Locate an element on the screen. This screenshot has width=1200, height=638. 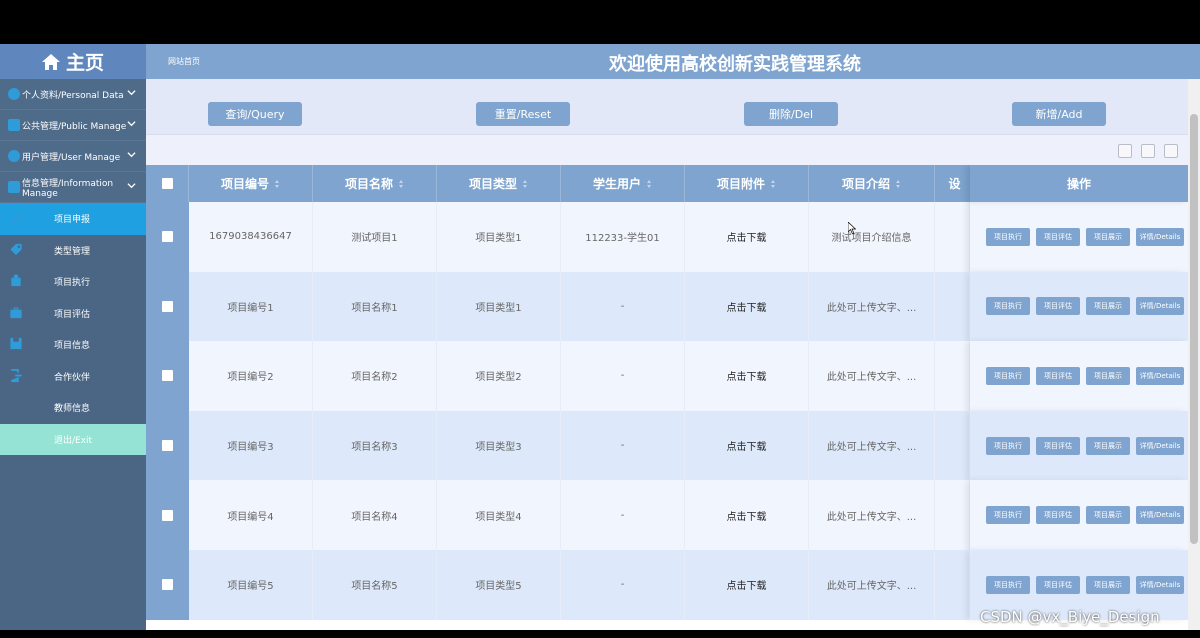
vertical-scrollbar is located at coordinates (1194, 354).